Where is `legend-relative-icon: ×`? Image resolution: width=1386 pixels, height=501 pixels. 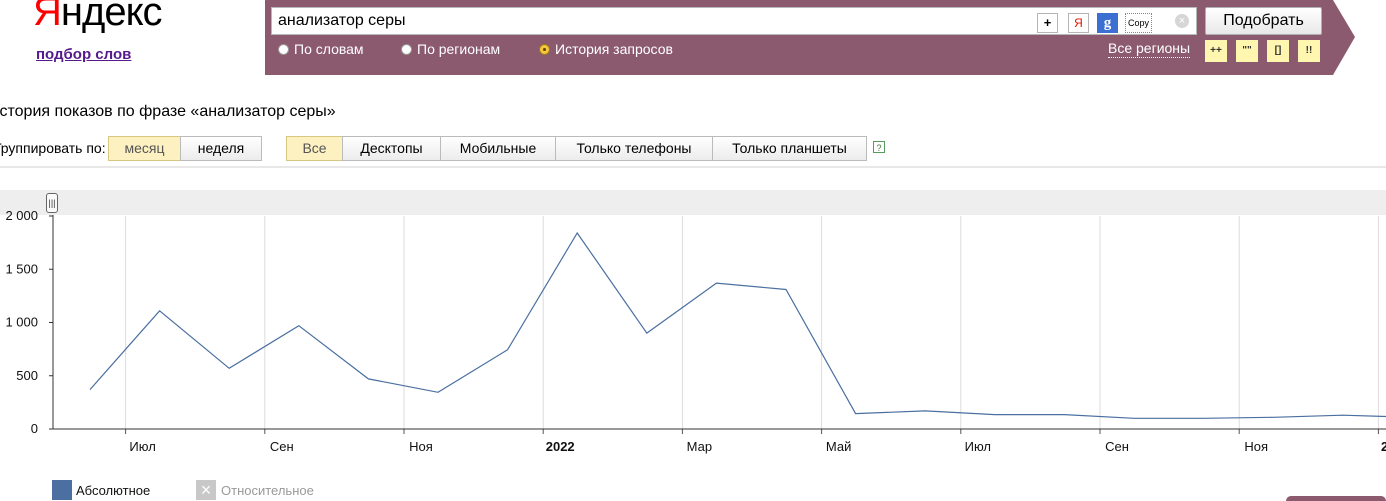
legend-relative-icon: × is located at coordinates (206, 490).